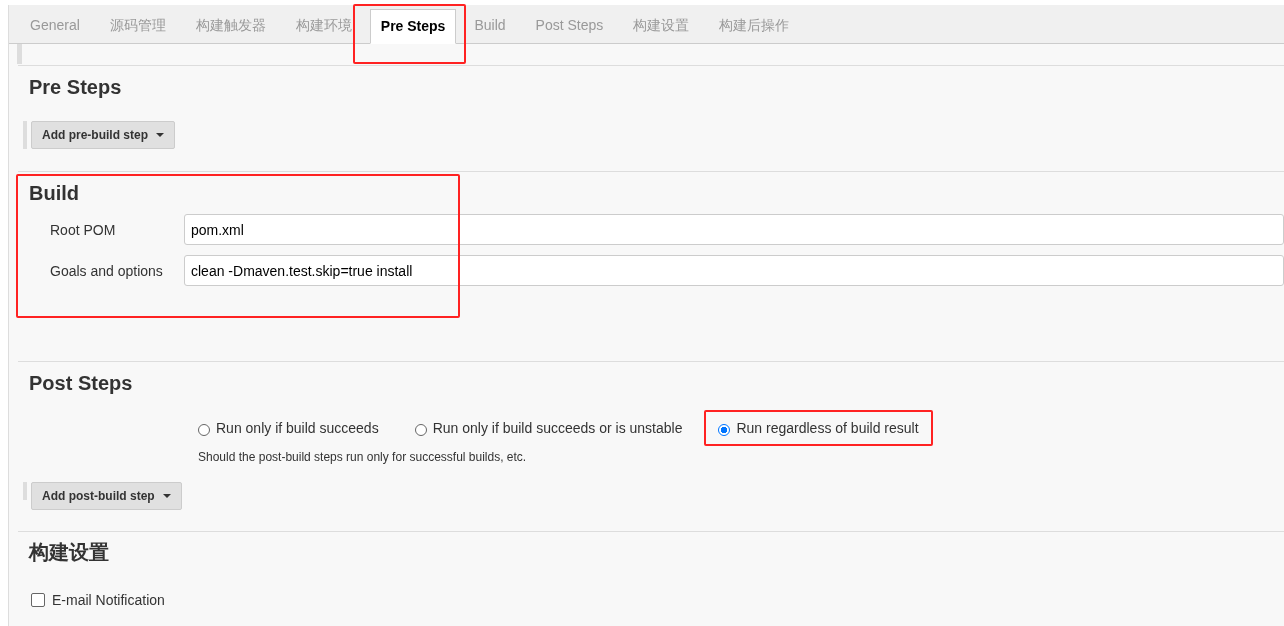 This screenshot has width=1284, height=626. Describe the element at coordinates (661, 26) in the screenshot. I see `tab: 构建设置` at that location.